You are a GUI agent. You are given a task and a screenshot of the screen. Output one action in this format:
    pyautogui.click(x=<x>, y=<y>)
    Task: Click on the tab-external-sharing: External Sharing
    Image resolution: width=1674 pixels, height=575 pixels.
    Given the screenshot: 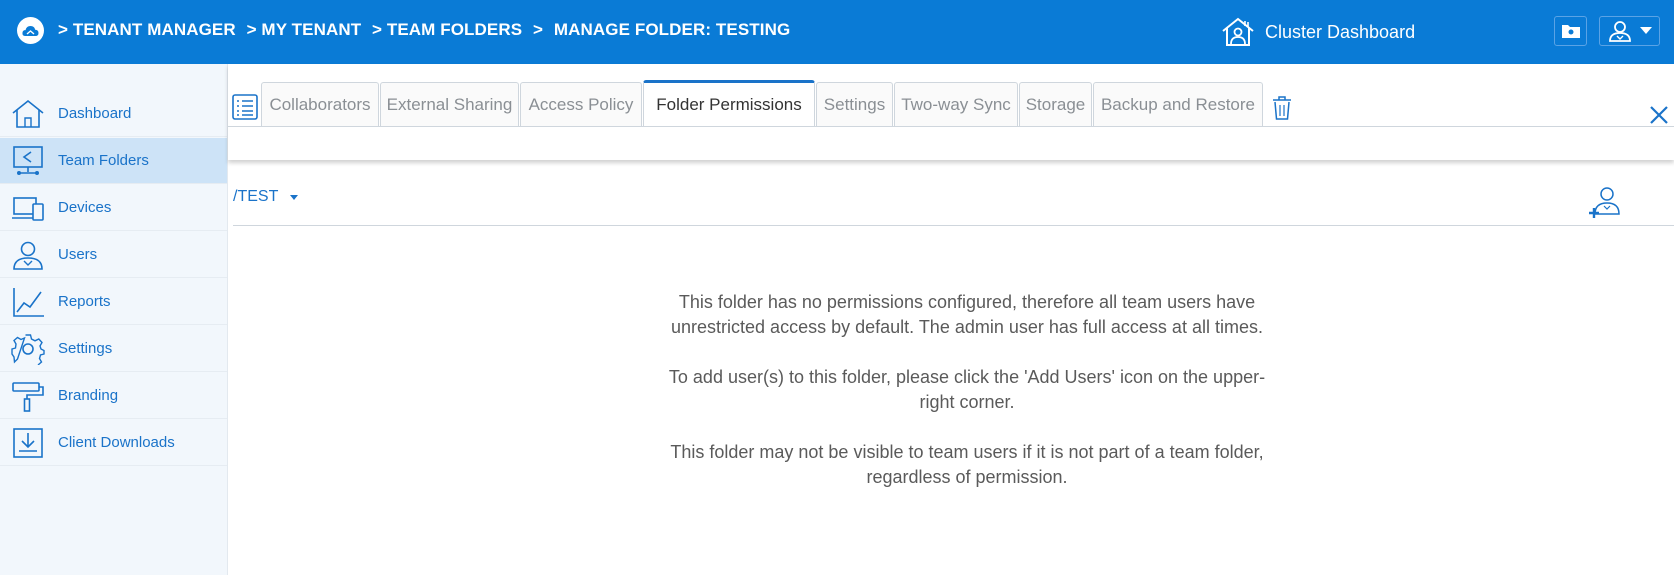 What is the action you would take?
    pyautogui.click(x=449, y=104)
    